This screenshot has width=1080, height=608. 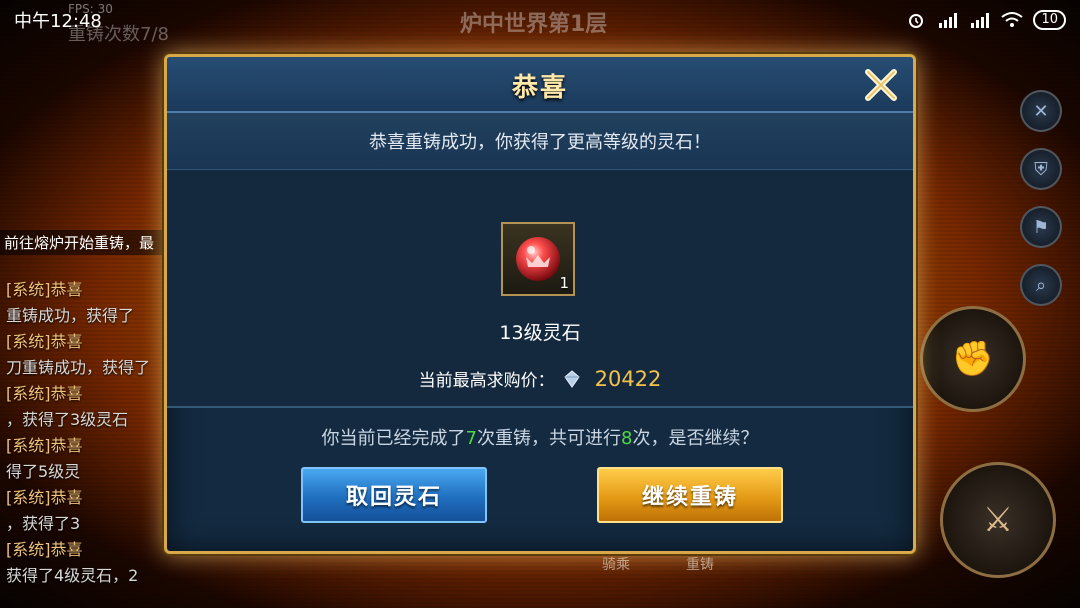 What do you see at coordinates (1041, 227) in the screenshot?
I see `flag-icon: ⚑` at bounding box center [1041, 227].